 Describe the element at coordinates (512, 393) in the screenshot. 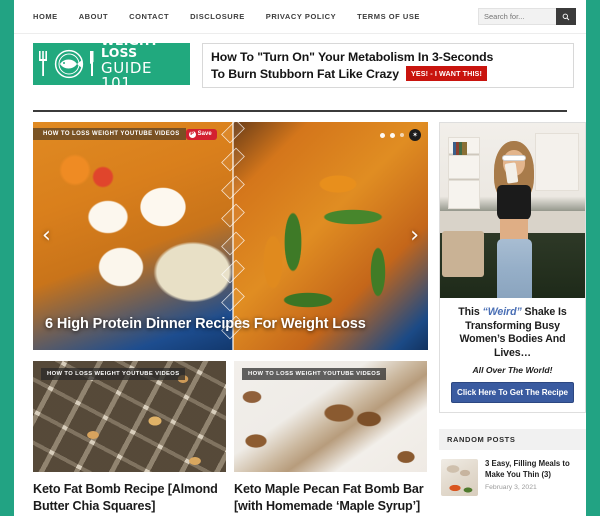

I see `sidebar-ad-button: Click Here To Get The Recipe` at that location.